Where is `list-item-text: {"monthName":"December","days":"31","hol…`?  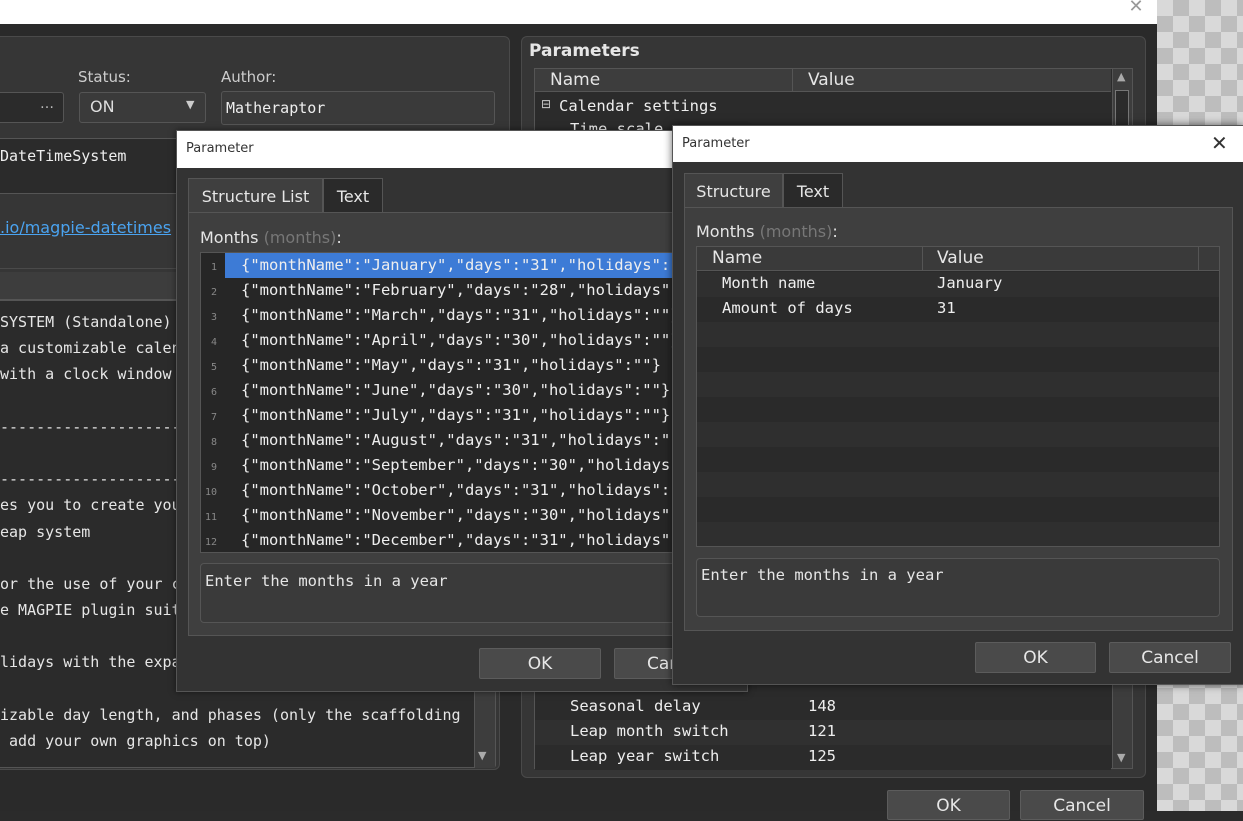 list-item-text: {"monthName":"December","days":"31","hol… is located at coordinates (474, 540).